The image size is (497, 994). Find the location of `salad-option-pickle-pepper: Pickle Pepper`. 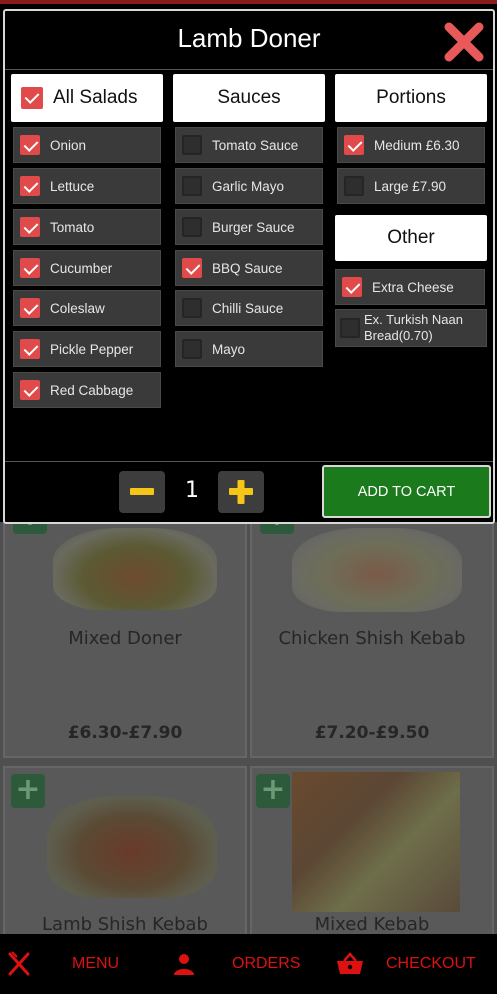

salad-option-pickle-pepper: Pickle Pepper is located at coordinates (87, 349).